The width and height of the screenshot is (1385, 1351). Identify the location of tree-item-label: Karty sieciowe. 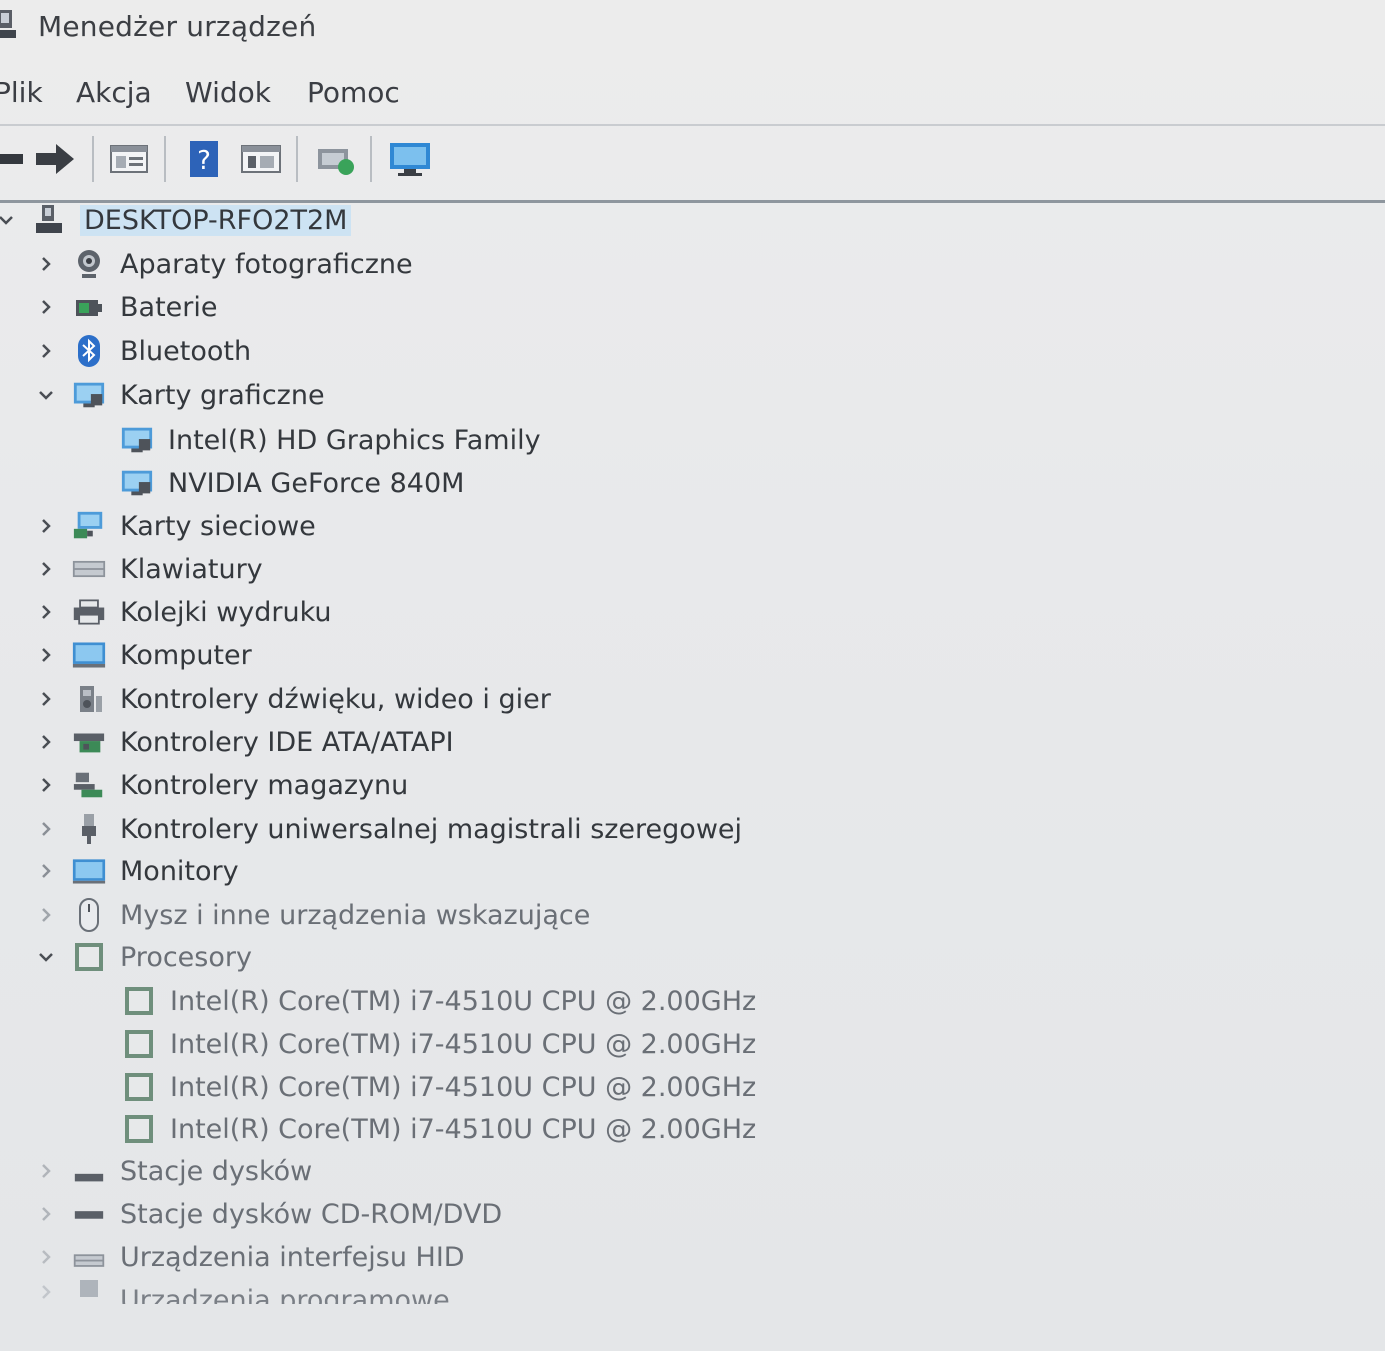
(218, 526).